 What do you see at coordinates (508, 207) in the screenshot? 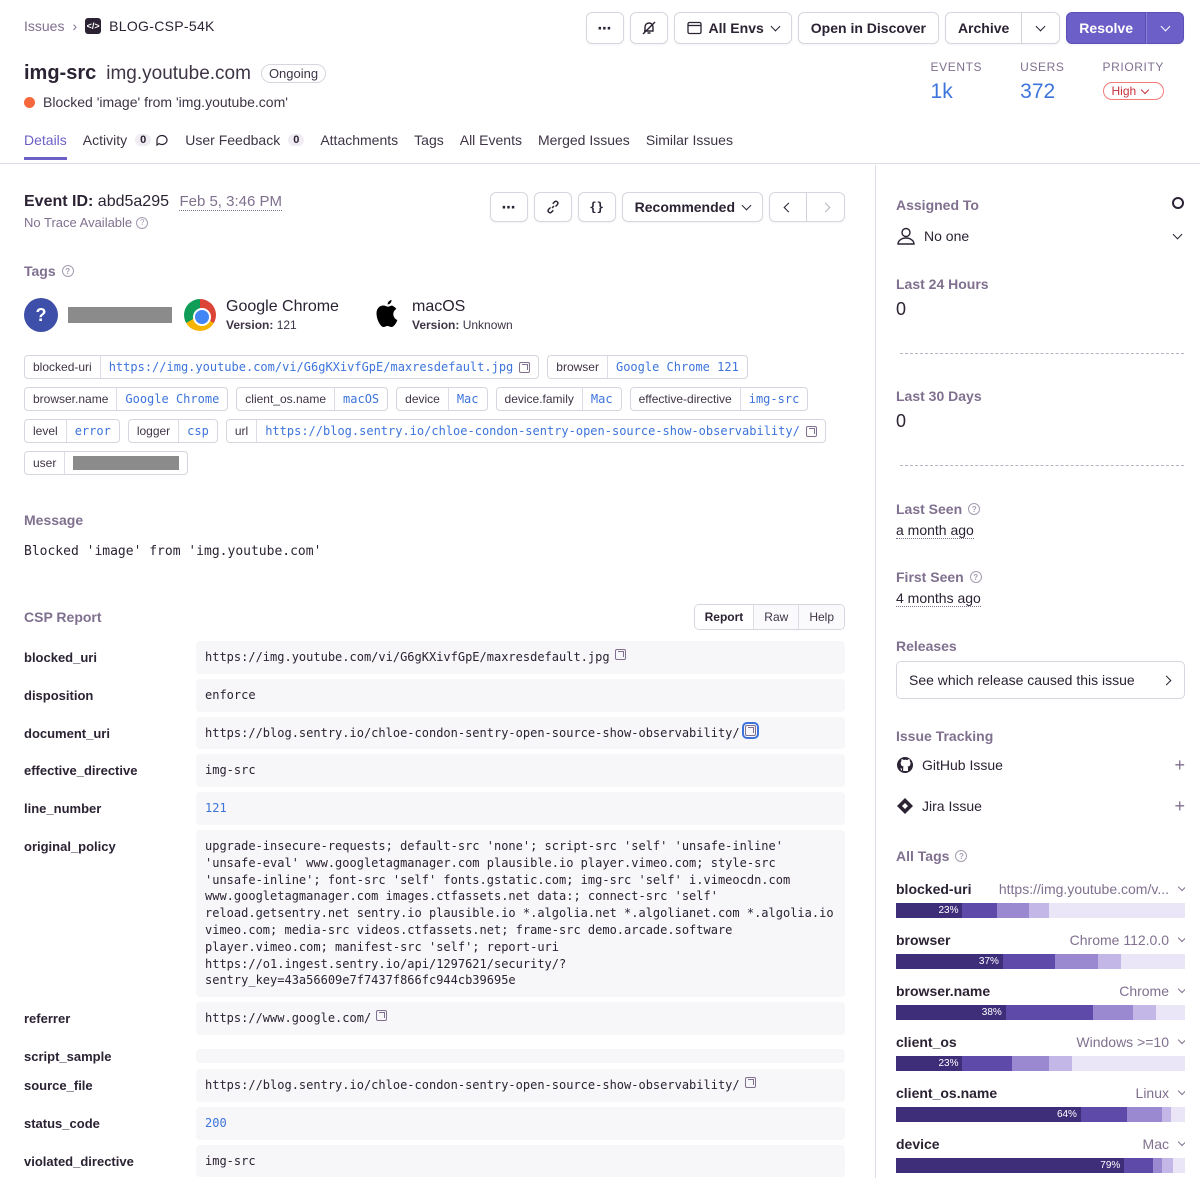
I see `event-more-button: ⋯` at bounding box center [508, 207].